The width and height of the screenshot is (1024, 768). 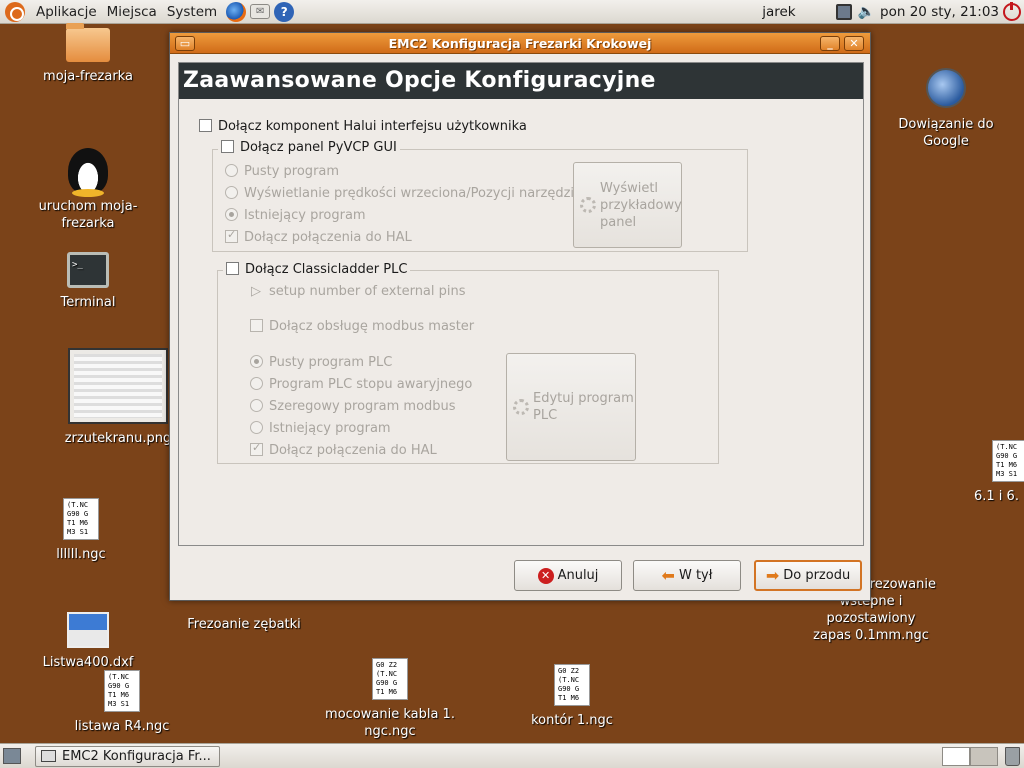 I want to click on radio-blank-plc, so click(x=256, y=361).